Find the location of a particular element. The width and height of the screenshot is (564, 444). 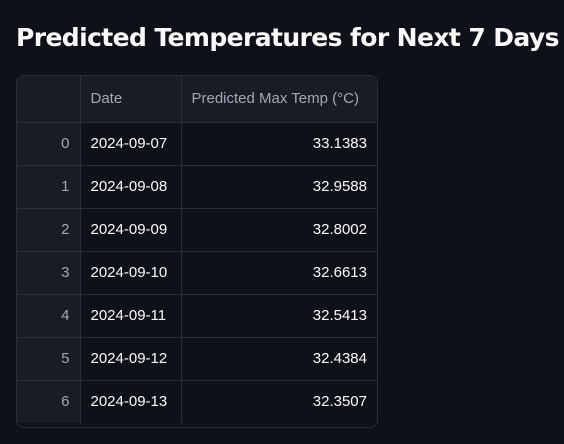

date-cell: 2024-09-13 is located at coordinates (131, 401).